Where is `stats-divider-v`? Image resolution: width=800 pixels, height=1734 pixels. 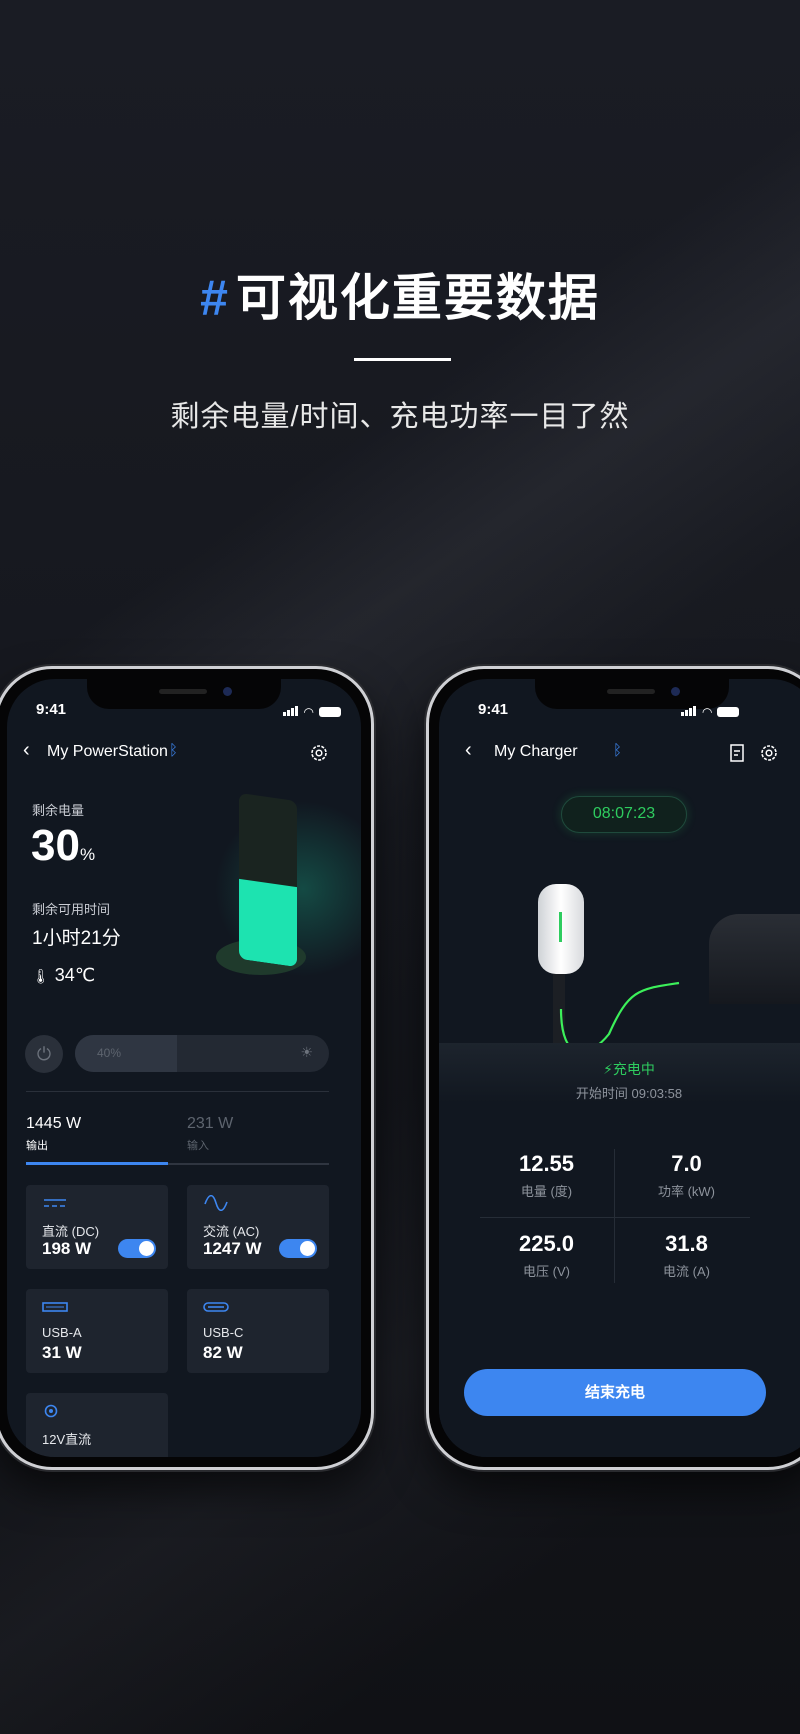
stats-divider-v is located at coordinates (614, 1216).